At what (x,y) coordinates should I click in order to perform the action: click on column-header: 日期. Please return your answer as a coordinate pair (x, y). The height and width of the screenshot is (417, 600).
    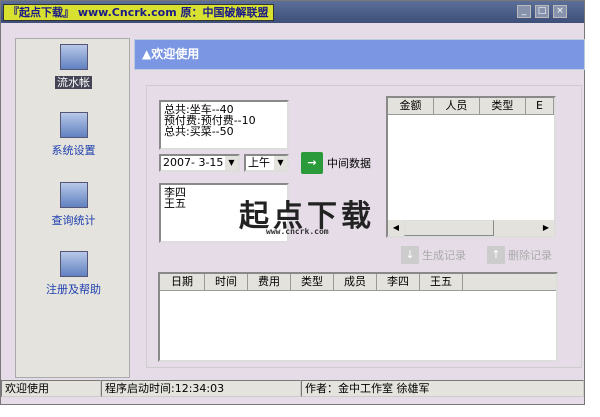
    Looking at the image, I should click on (182, 282).